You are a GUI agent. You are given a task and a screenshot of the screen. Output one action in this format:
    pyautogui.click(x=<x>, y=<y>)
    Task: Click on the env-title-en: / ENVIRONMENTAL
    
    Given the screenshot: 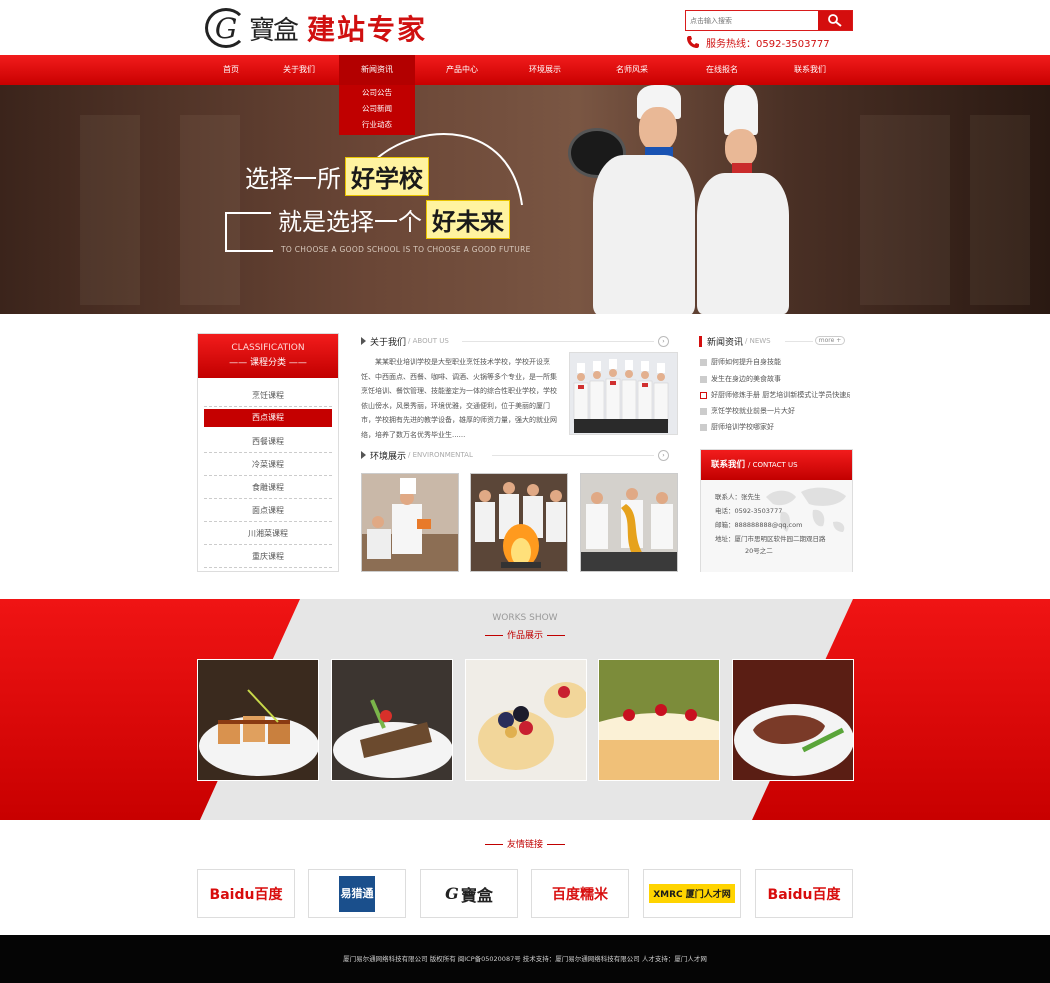 What is the action you would take?
    pyautogui.click(x=440, y=455)
    